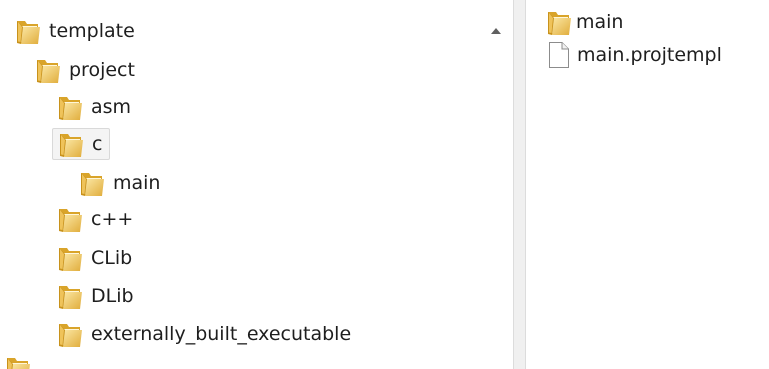 The width and height of the screenshot is (769, 369). I want to click on tree-item-label: DLib, so click(112, 295).